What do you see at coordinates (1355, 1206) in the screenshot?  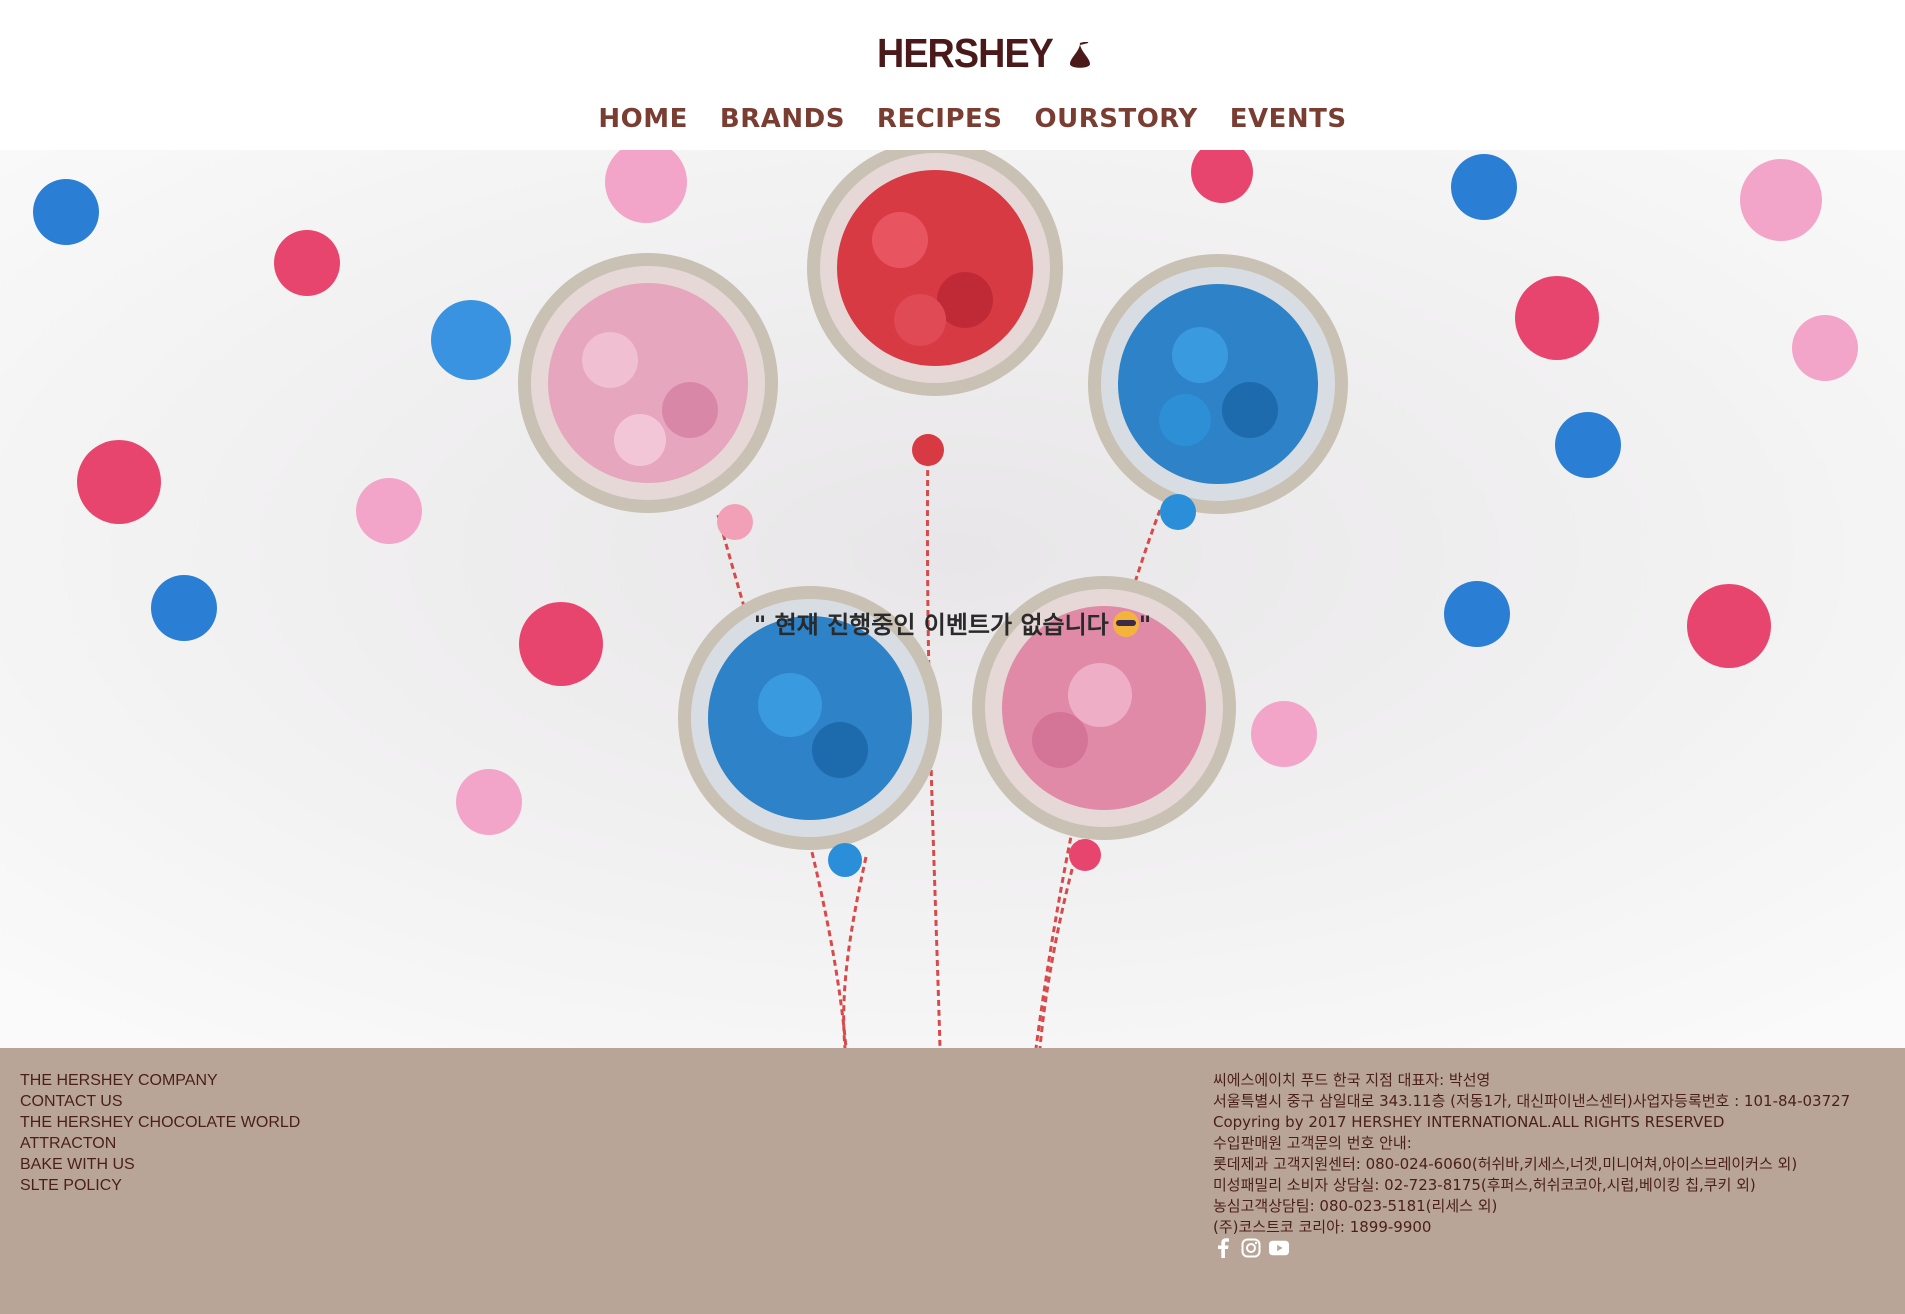 I see `info-line: 농심고객상담팀: 080-023-5181(리세스 외)` at bounding box center [1355, 1206].